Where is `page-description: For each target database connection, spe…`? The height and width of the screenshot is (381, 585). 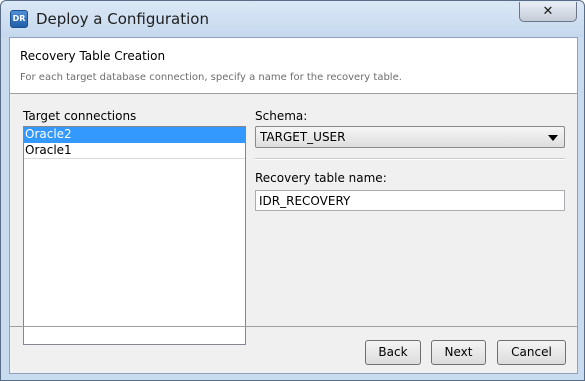 page-description: For each target database connection, spe… is located at coordinates (211, 77).